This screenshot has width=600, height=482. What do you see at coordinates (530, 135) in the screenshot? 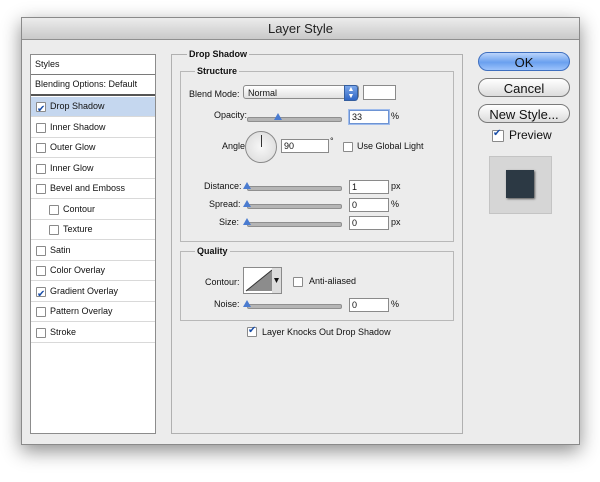
I see `preview-label: Preview` at bounding box center [530, 135].